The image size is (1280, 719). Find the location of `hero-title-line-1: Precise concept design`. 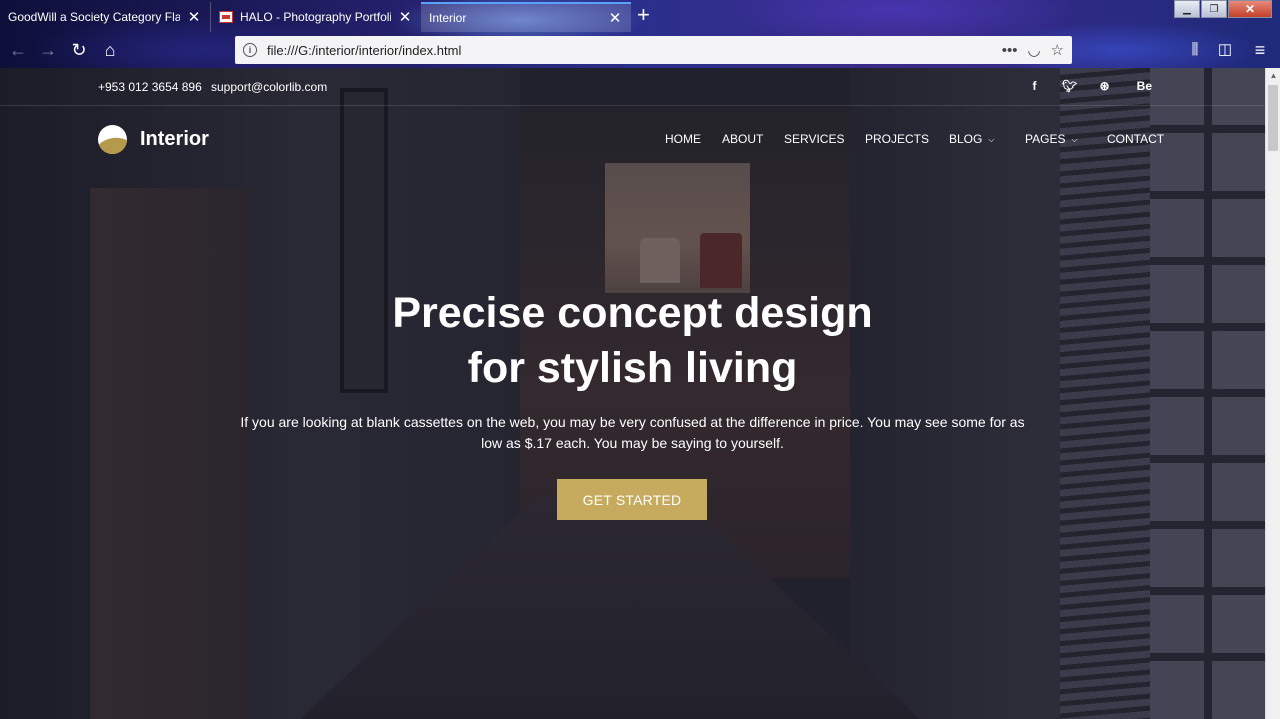

hero-title-line-1: Precise concept design is located at coordinates (632, 313).